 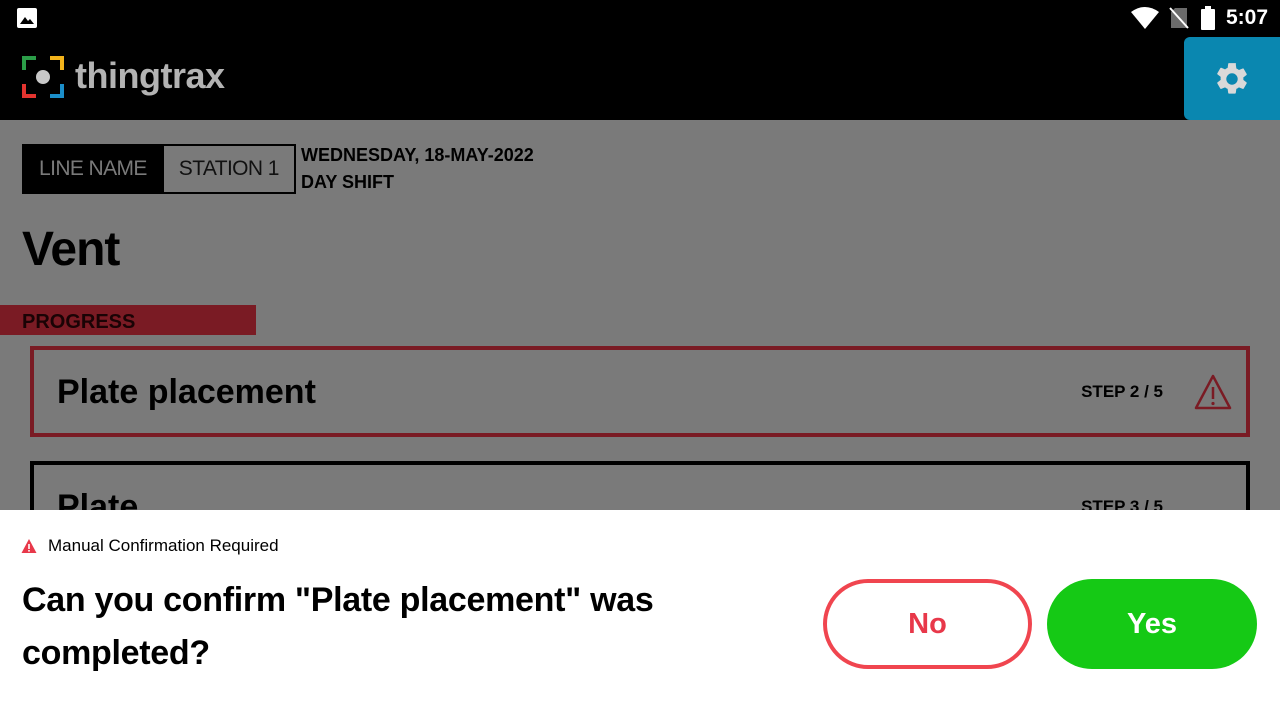 I want to click on settings-button, so click(x=1232, y=78).